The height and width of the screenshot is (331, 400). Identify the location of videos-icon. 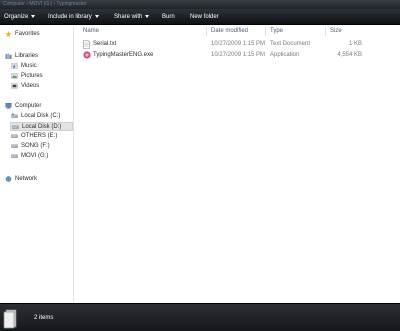
(14, 86).